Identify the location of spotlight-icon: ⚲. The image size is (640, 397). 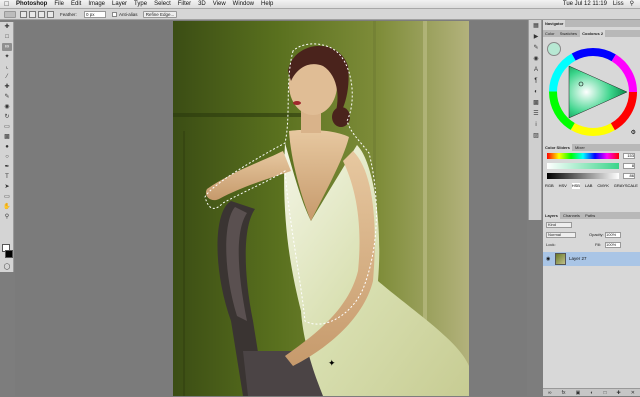
(632, 4).